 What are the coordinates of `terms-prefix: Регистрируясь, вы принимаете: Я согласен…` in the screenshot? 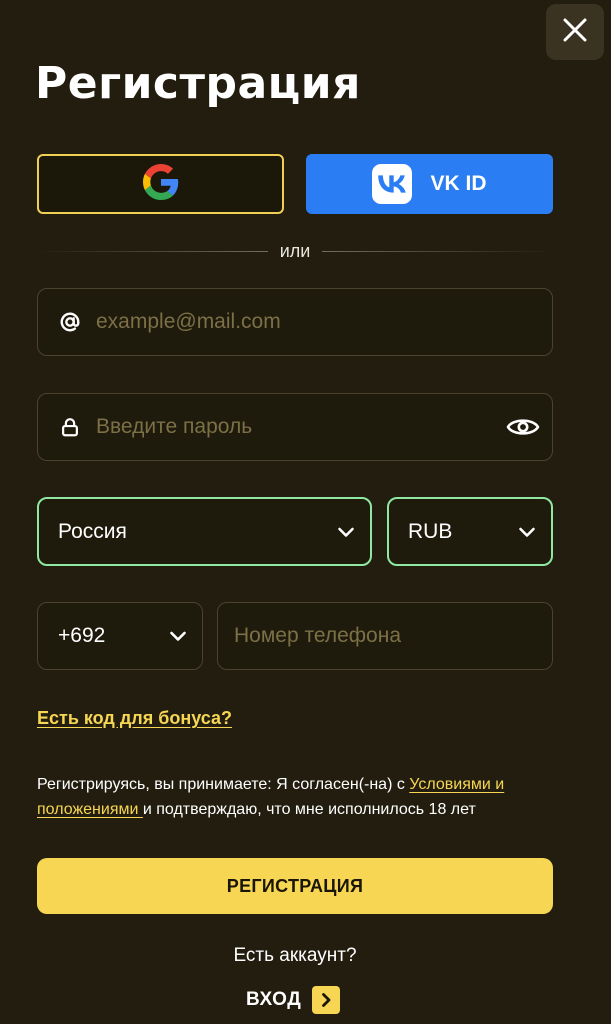 It's located at (223, 784).